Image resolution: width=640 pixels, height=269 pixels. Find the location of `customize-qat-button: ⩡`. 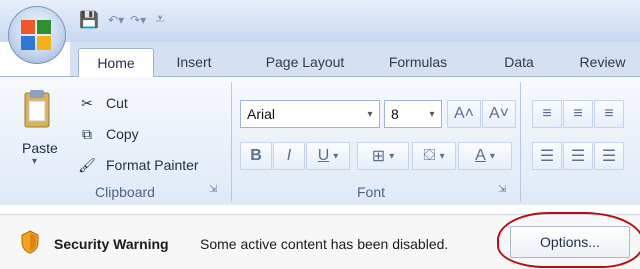

customize-qat-button: ⩡ is located at coordinates (160, 20).